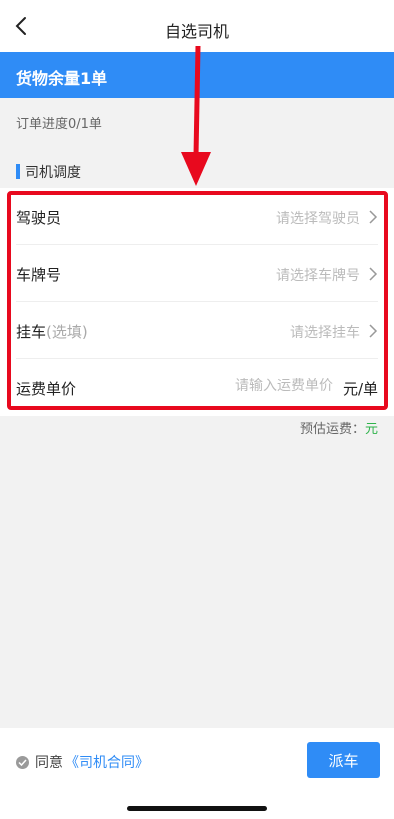 Image resolution: width=394 pixels, height=819 pixels. What do you see at coordinates (197, 808) in the screenshot?
I see `home-indicator` at bounding box center [197, 808].